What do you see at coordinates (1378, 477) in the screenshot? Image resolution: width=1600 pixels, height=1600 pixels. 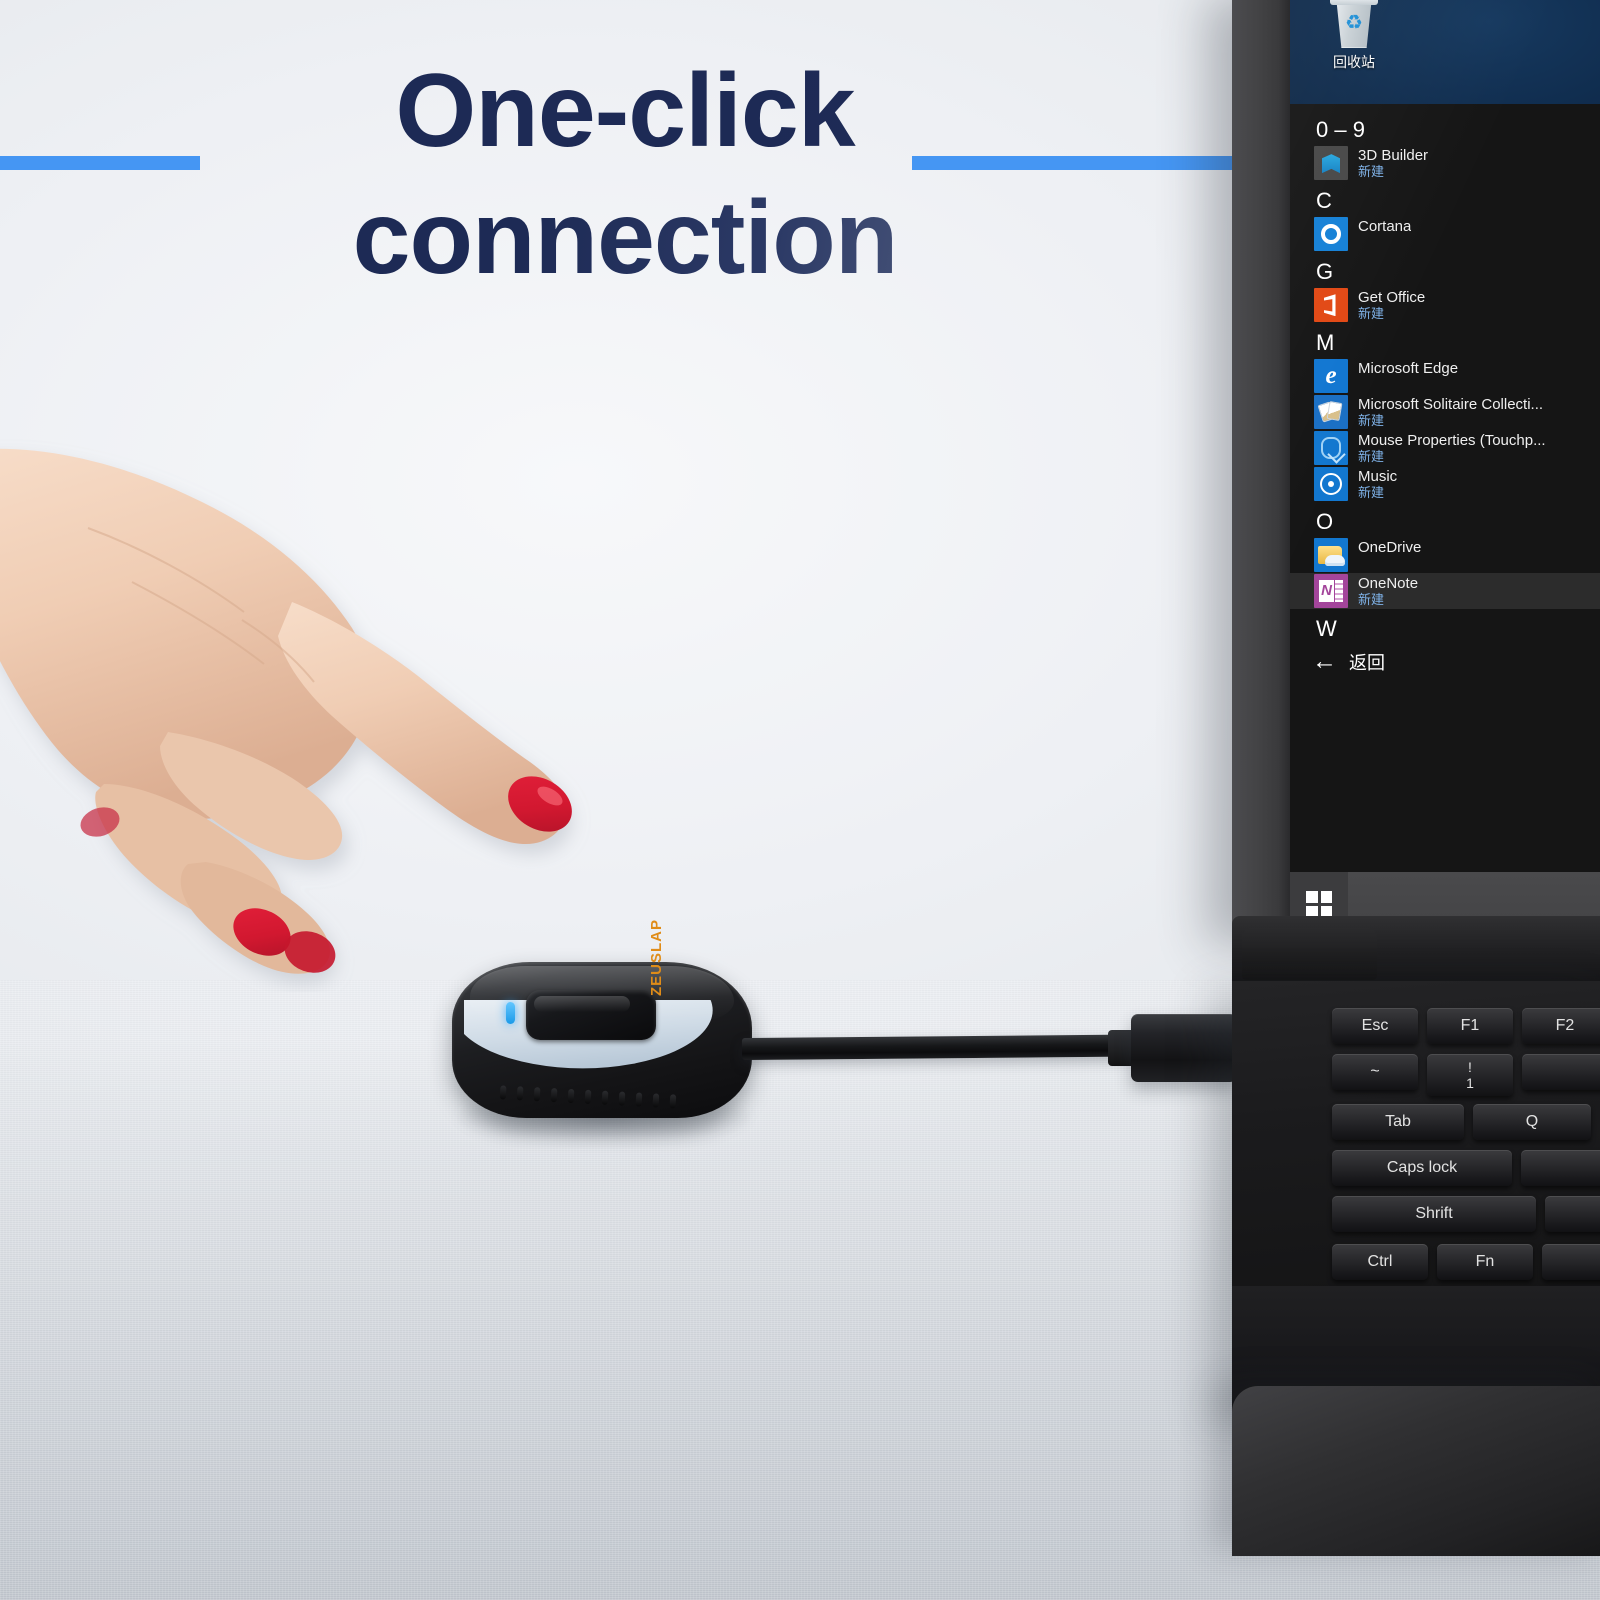 I see `app-name: Music` at bounding box center [1378, 477].